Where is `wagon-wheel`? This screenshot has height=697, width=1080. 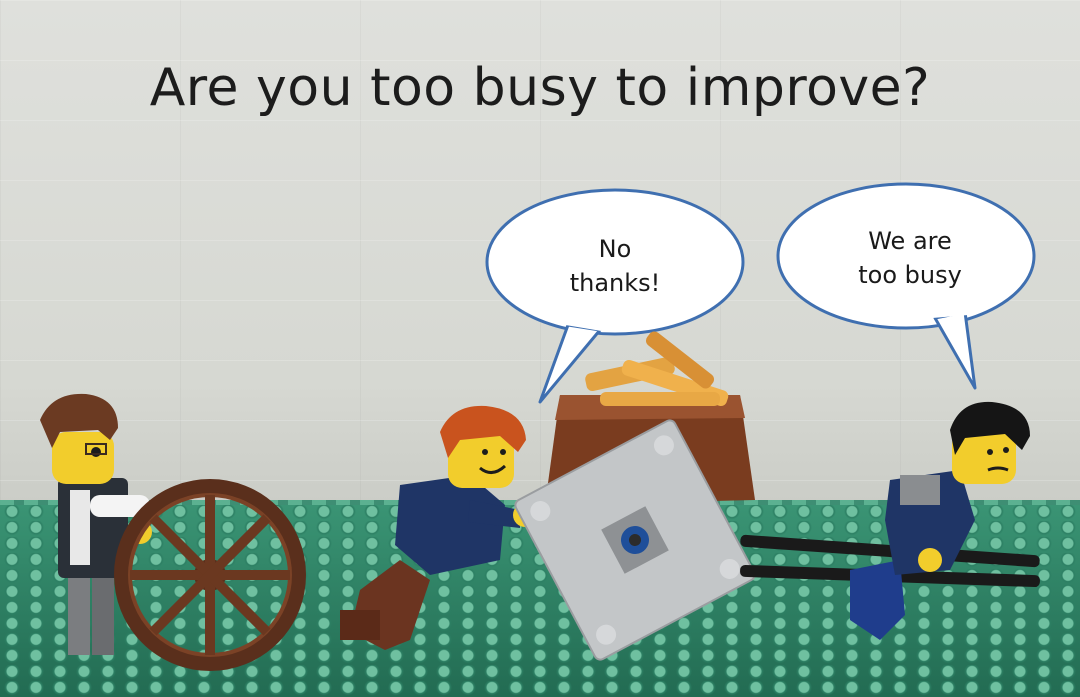 wagon-wheel is located at coordinates (210, 575).